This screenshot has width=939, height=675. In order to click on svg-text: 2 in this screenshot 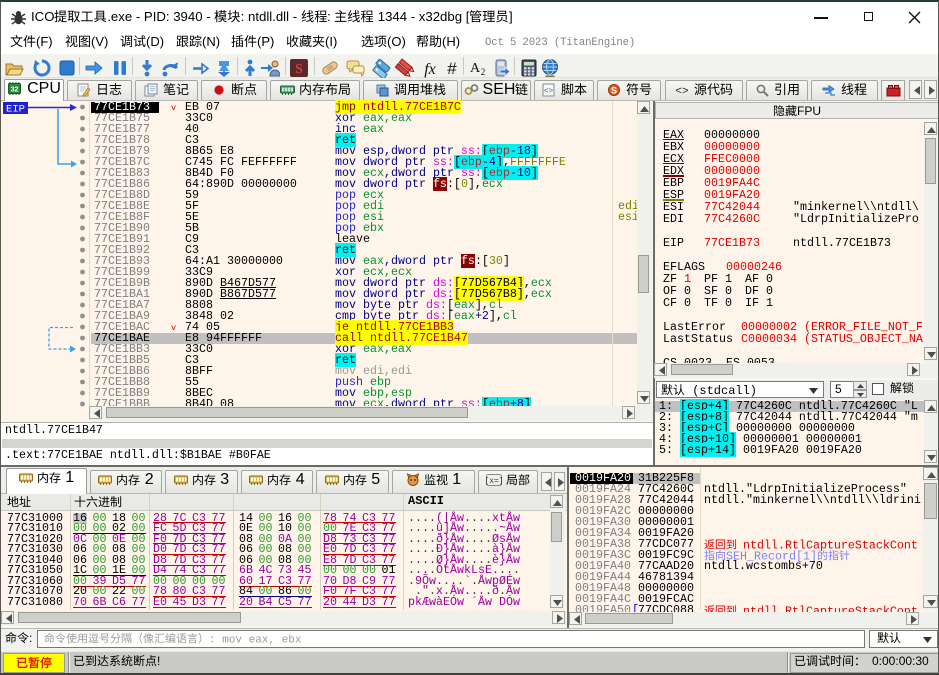, I will do `click(483, 72)`.